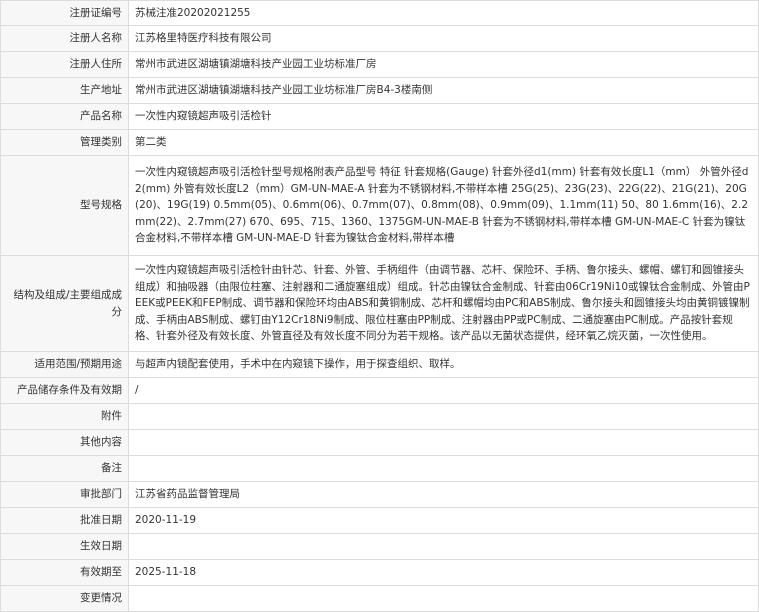 Image resolution: width=759 pixels, height=612 pixels. What do you see at coordinates (64, 64) in the screenshot?
I see `label-registrant-address: 注册人住所` at bounding box center [64, 64].